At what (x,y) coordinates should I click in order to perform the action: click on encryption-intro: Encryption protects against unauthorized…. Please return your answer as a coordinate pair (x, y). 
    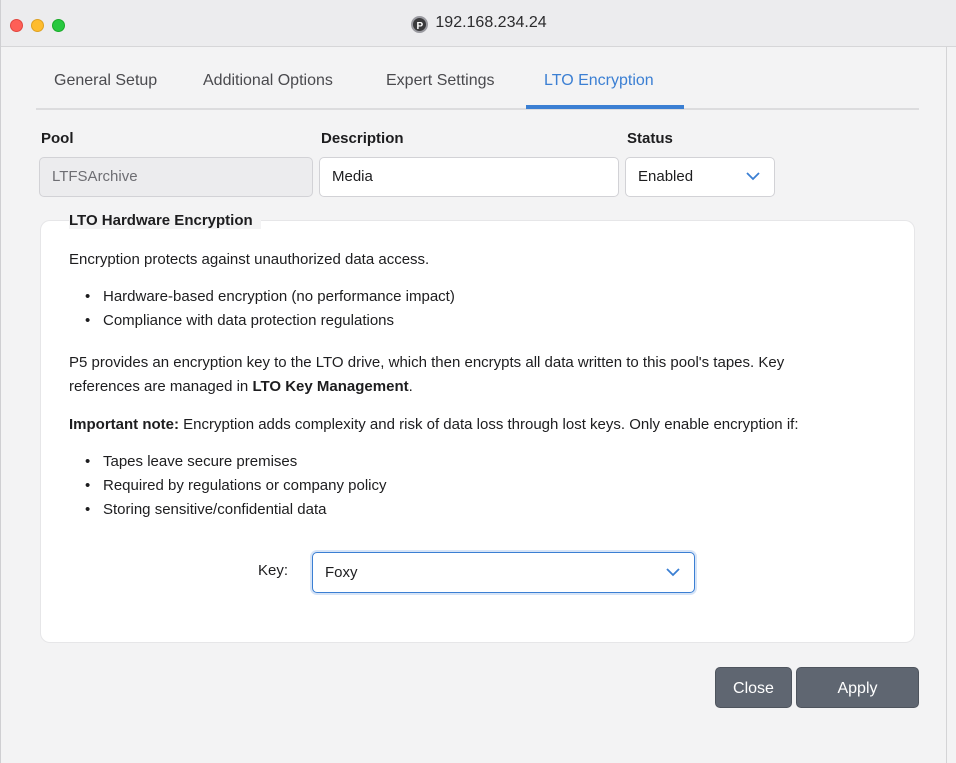
    Looking at the image, I should click on (249, 259).